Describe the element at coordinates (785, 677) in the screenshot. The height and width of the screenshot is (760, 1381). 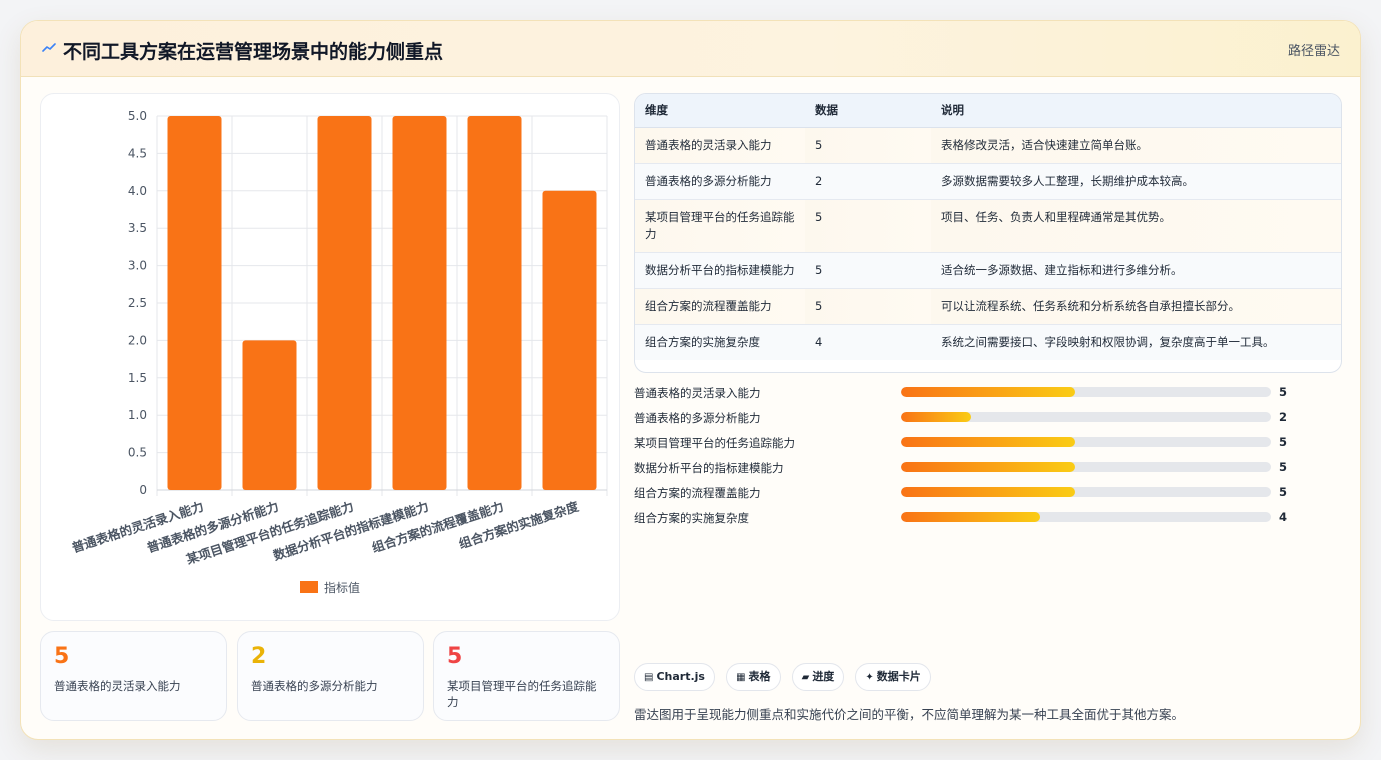
I see `tag-row: ▤ Chart.js ▦ 表格 ▰ 进度 ✦ 数据卡片` at that location.